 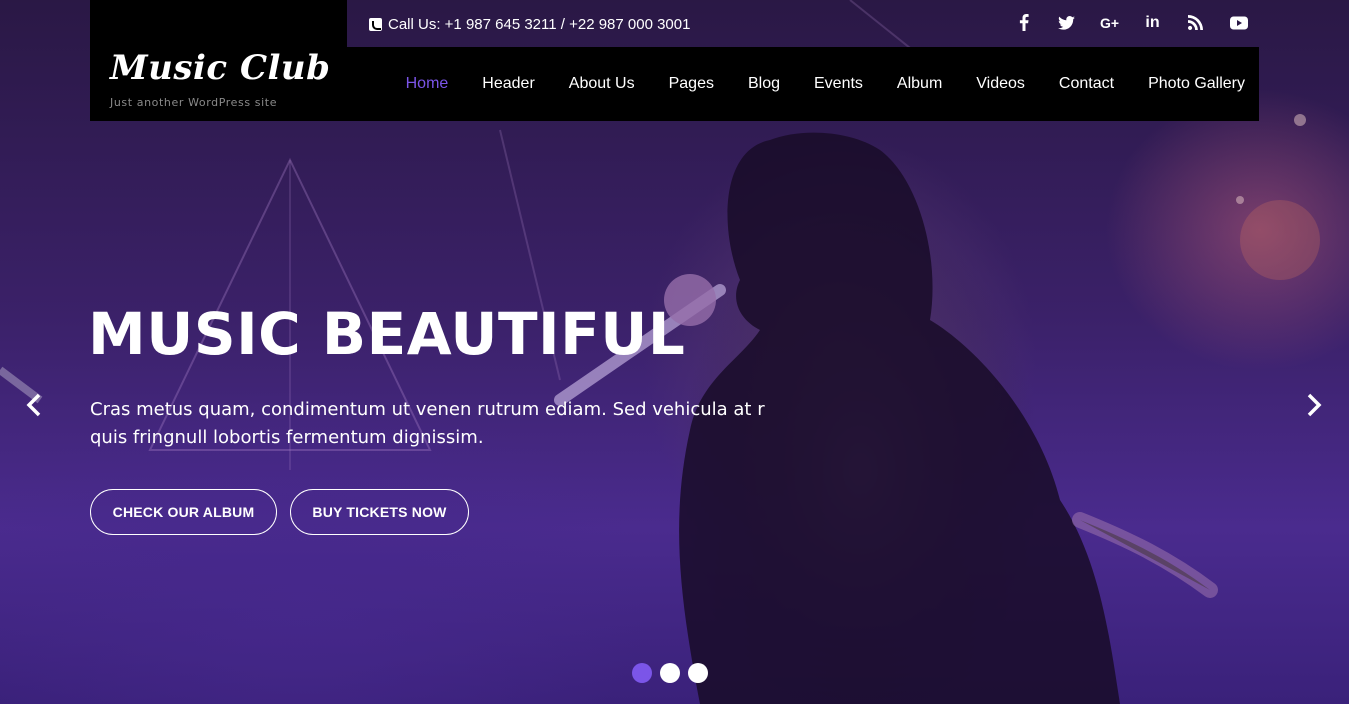 I want to click on logo-box: Music Club Just another WordPress site, so click(x=218, y=60).